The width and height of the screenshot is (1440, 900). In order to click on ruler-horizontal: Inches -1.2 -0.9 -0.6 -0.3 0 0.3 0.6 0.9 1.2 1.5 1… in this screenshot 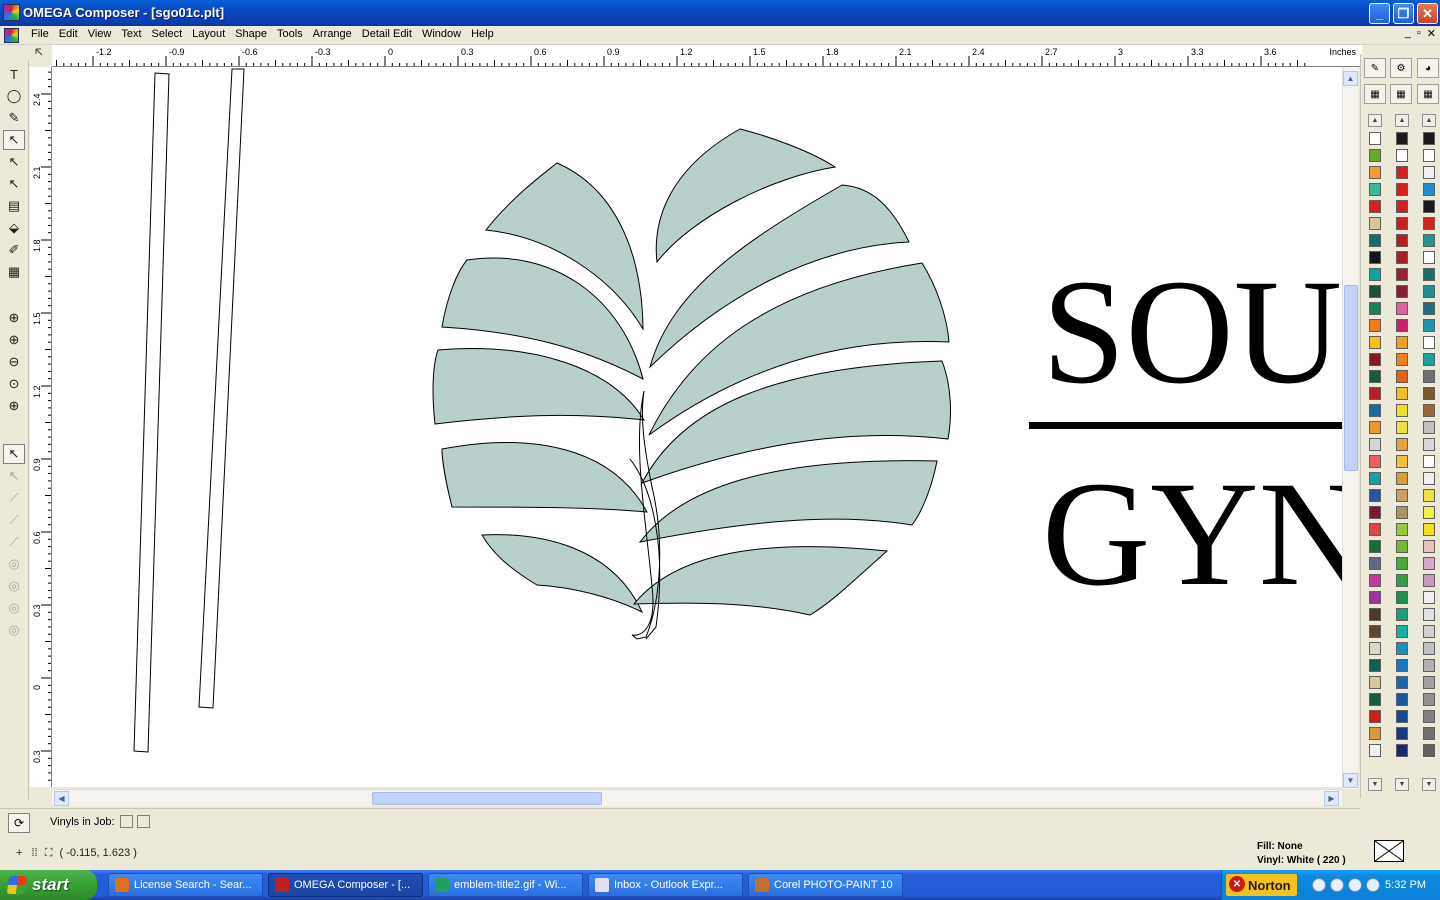, I will do `click(707, 56)`.